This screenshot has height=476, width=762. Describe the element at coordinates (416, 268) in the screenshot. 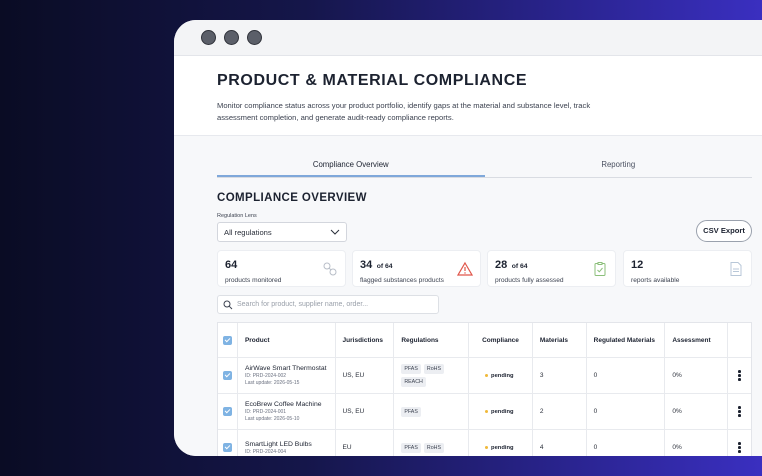

I see `stat-card-flagged: 34 of 64 flagged substances products` at that location.